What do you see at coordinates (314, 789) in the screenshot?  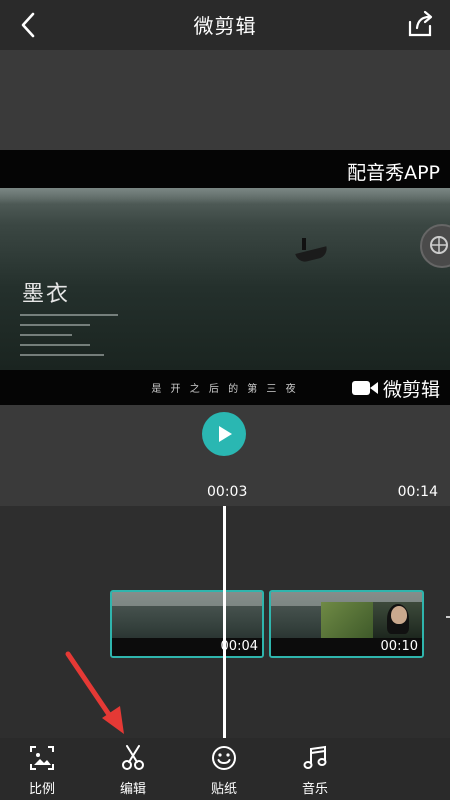 I see `tab-music-label: 音乐` at bounding box center [314, 789].